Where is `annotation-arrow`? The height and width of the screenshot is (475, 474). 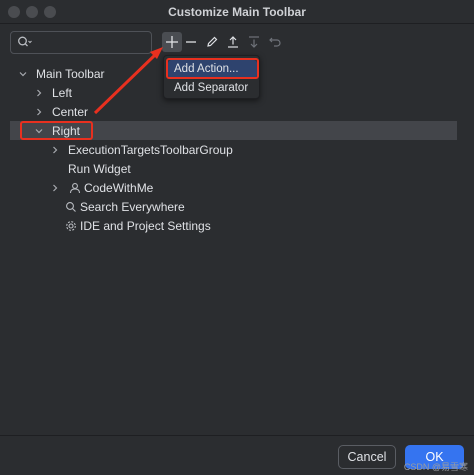 annotation-arrow is located at coordinates (128, 81).